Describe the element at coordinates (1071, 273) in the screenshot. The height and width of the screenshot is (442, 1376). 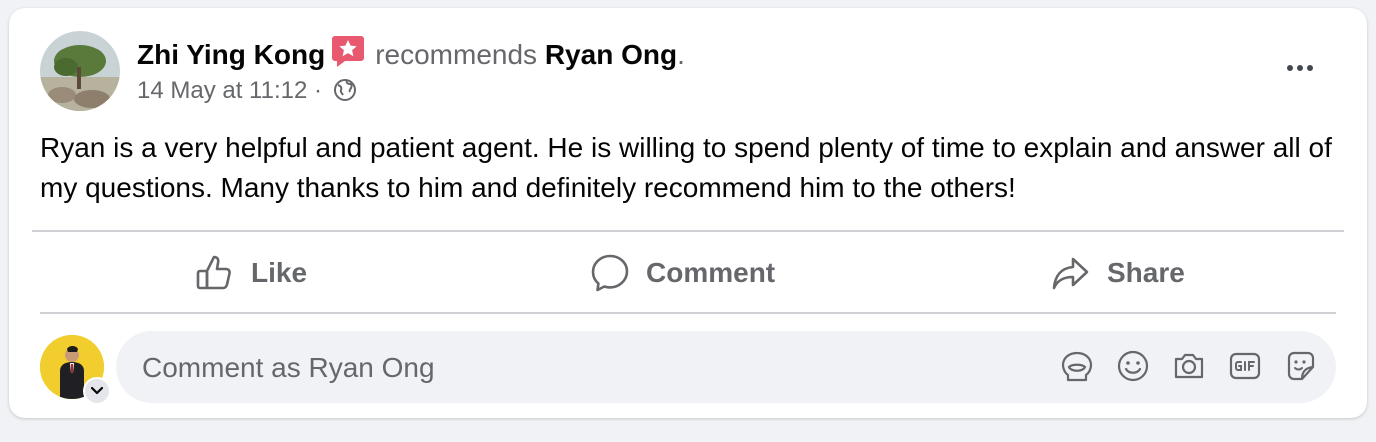
I see `share-arrow-icon` at that location.